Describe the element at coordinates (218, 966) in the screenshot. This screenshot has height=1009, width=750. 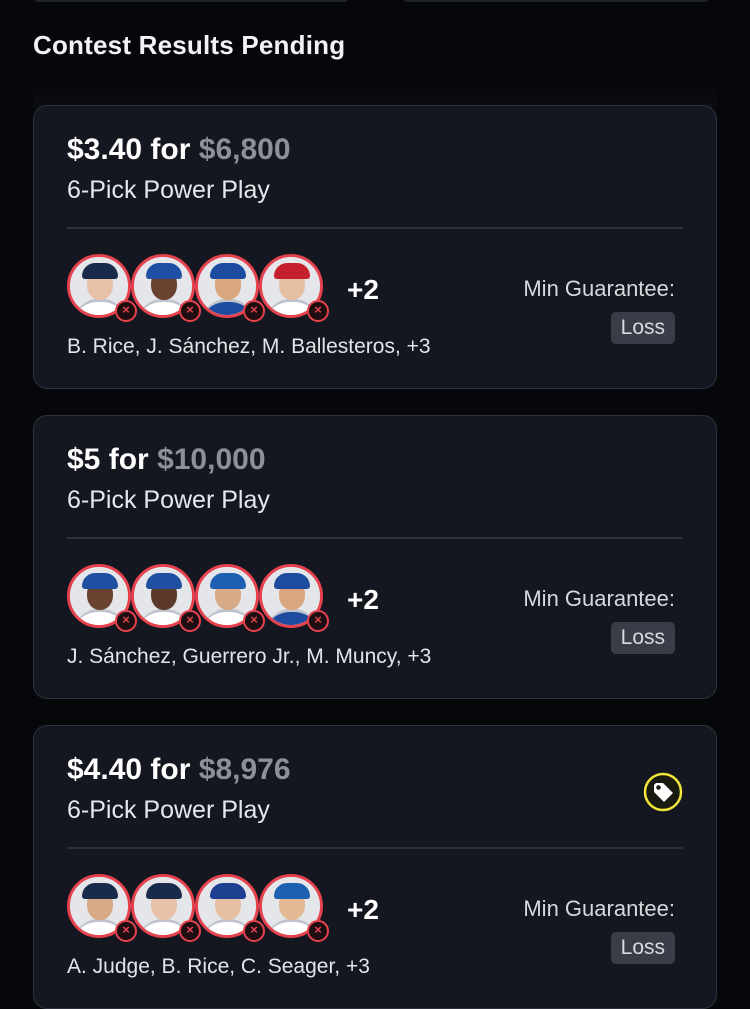
I see `player-names: A. Judge, B. Rice, C. Seager, +3` at that location.